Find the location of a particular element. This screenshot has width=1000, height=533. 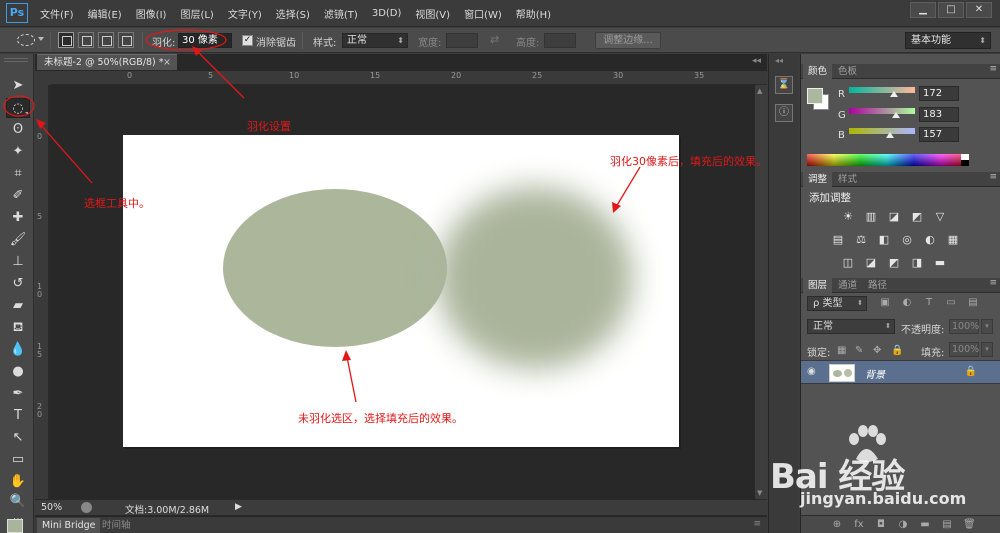

tab-swatches: 色板 is located at coordinates (847, 71).